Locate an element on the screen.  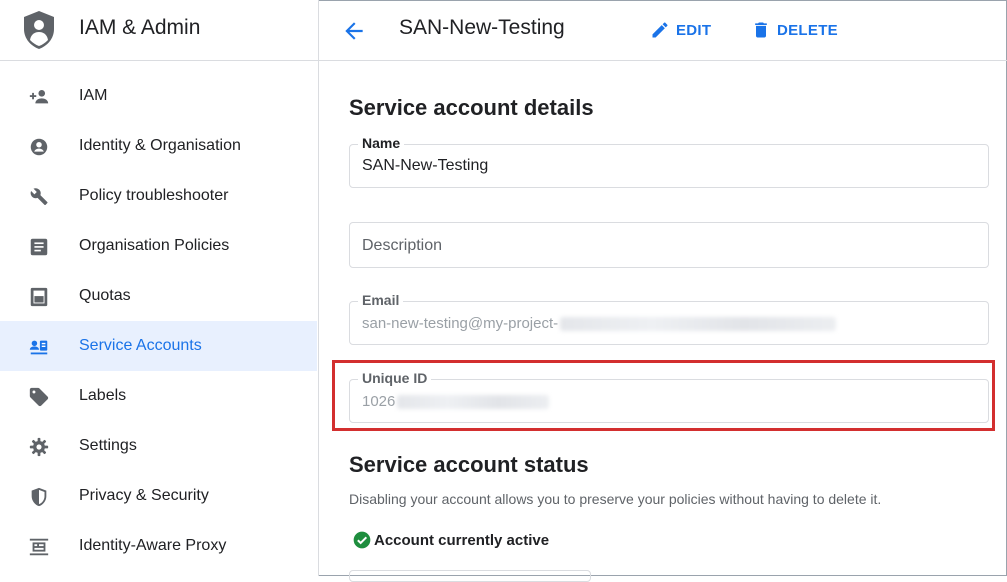
page-header: SAN-New-Testing EDIT DELETE is located at coordinates (663, 30).